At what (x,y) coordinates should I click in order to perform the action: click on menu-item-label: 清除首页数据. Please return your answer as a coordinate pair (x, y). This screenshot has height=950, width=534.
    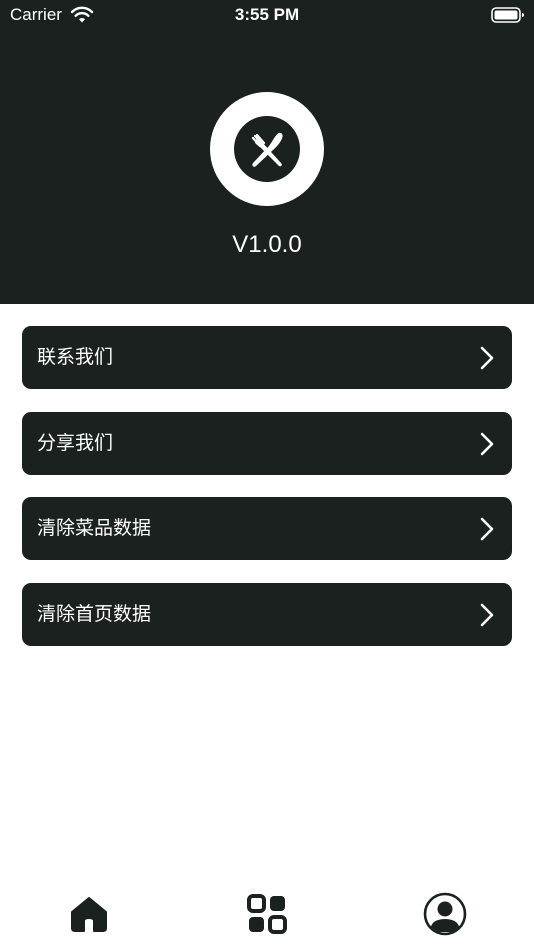
    Looking at the image, I should click on (94, 614).